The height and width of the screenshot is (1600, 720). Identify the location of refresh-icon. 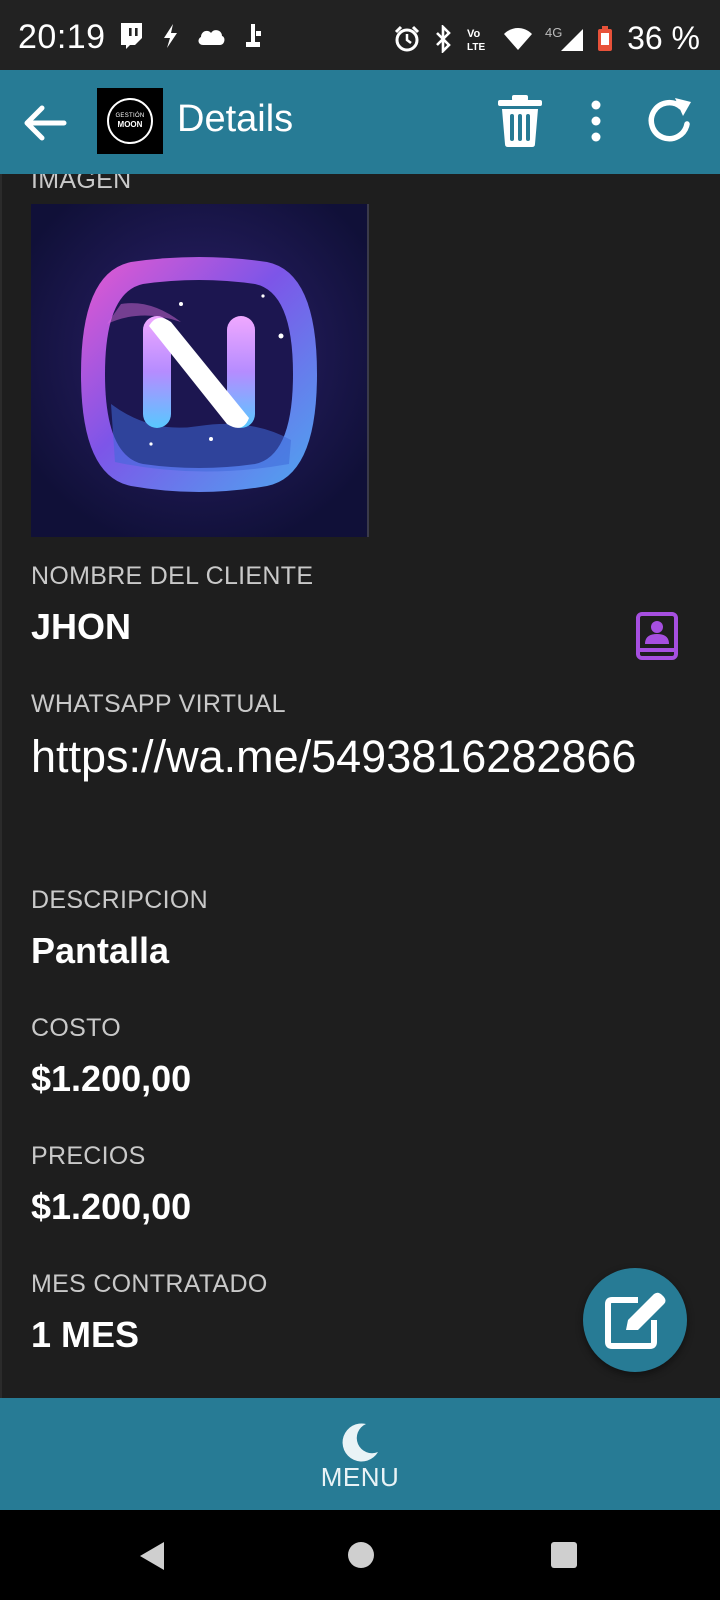
(669, 120).